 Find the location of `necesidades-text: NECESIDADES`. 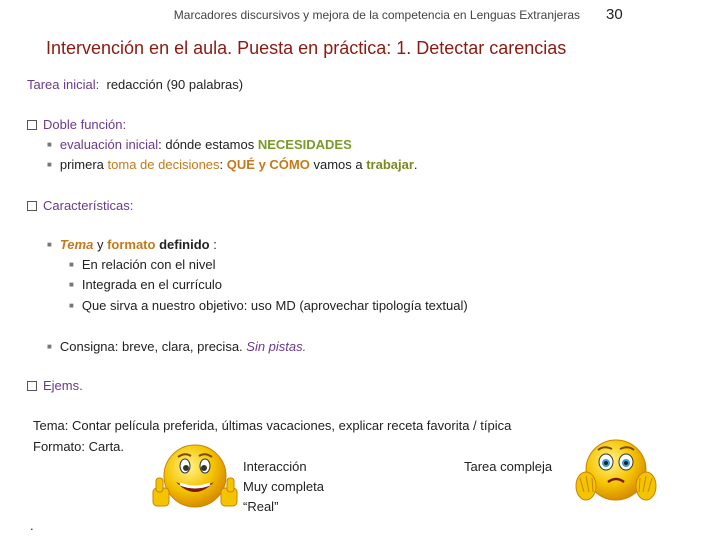

necesidades-text: NECESIDADES is located at coordinates (304, 144).